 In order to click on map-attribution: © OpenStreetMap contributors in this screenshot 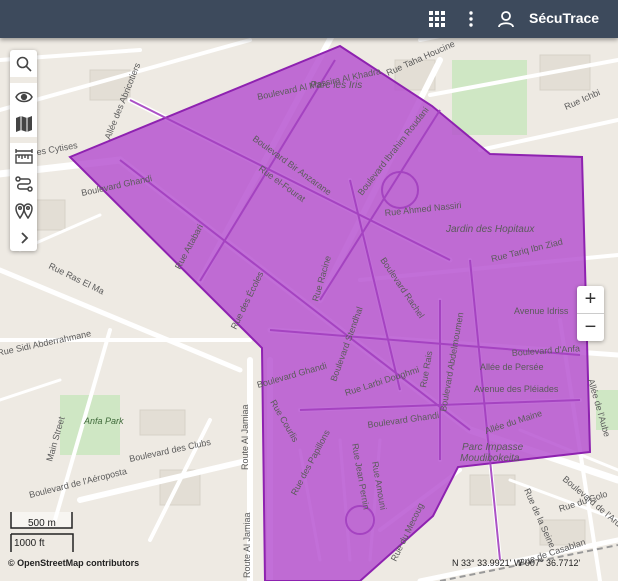, I will do `click(73, 563)`.